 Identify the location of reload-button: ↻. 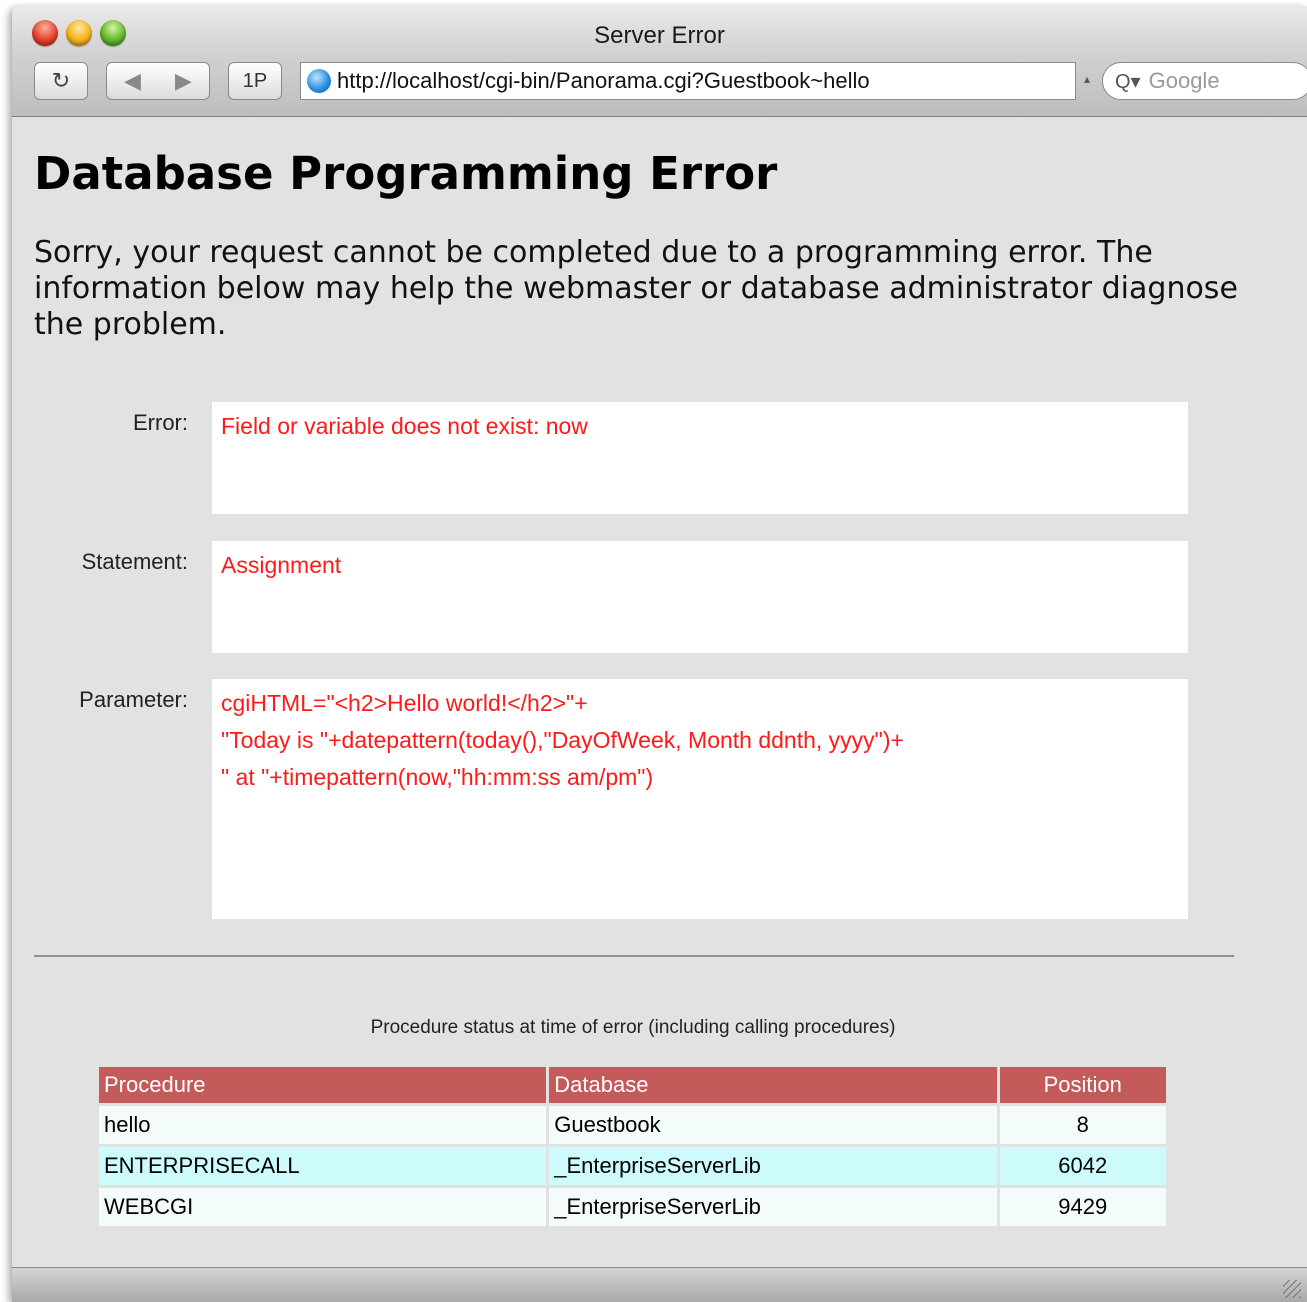
(61, 81).